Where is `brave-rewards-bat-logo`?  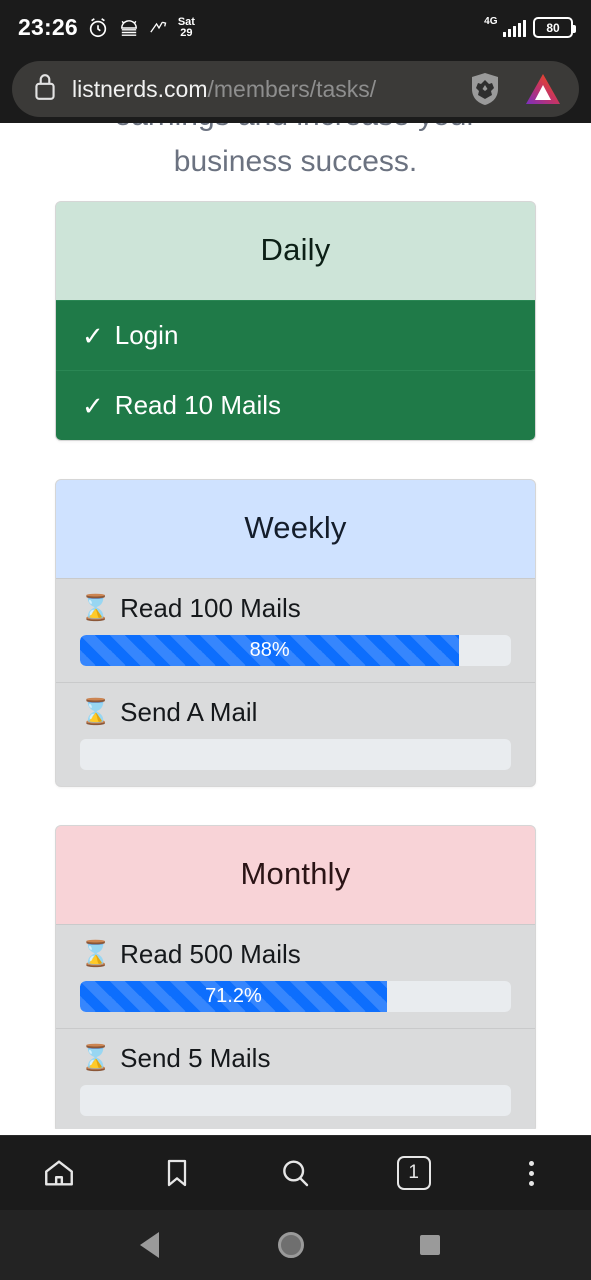 brave-rewards-bat-logo is located at coordinates (543, 89).